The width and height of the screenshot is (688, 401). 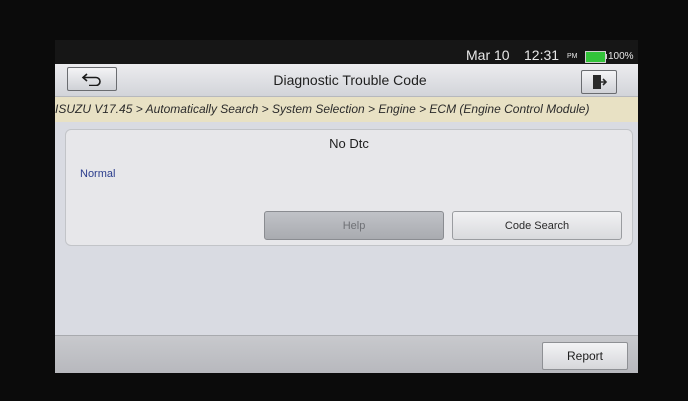 What do you see at coordinates (572, 56) in the screenshot?
I see `status-ampm: PM` at bounding box center [572, 56].